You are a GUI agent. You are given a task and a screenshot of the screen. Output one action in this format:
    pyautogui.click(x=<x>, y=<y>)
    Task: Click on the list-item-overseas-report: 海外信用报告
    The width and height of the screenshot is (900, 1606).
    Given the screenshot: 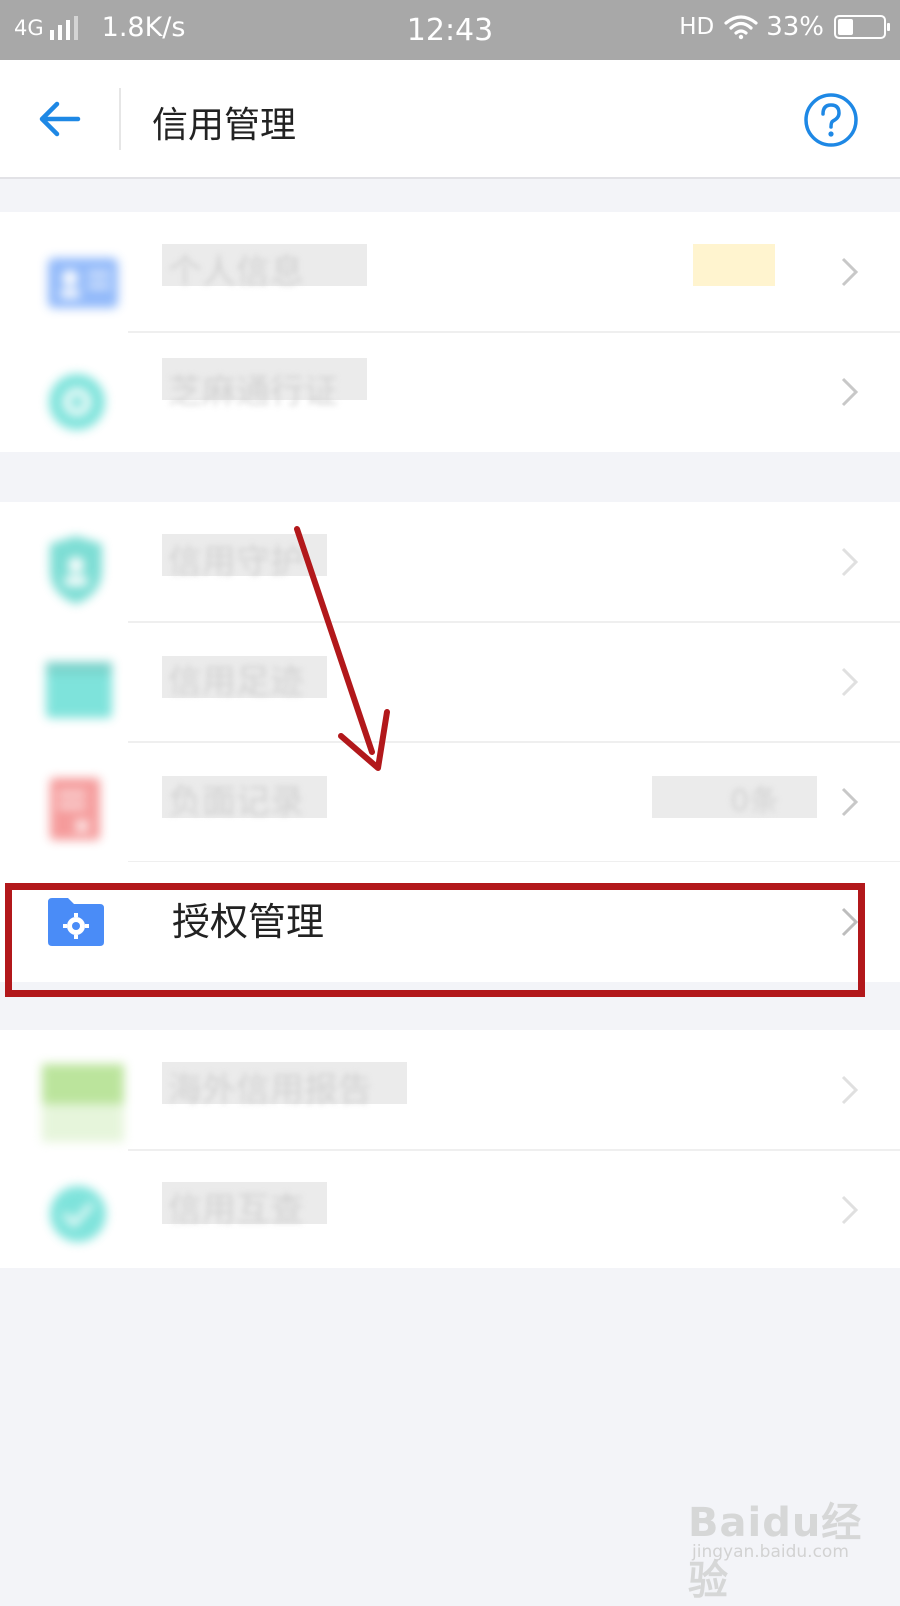 What is the action you would take?
    pyautogui.click(x=450, y=1090)
    